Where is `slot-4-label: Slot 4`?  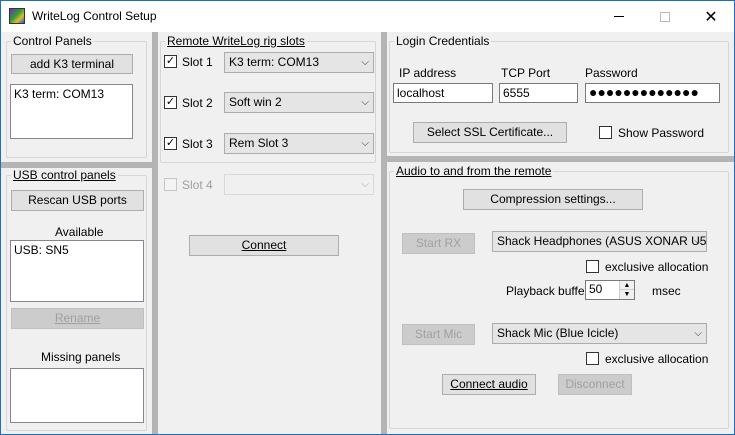
slot-4-label: Slot 4 is located at coordinates (197, 185).